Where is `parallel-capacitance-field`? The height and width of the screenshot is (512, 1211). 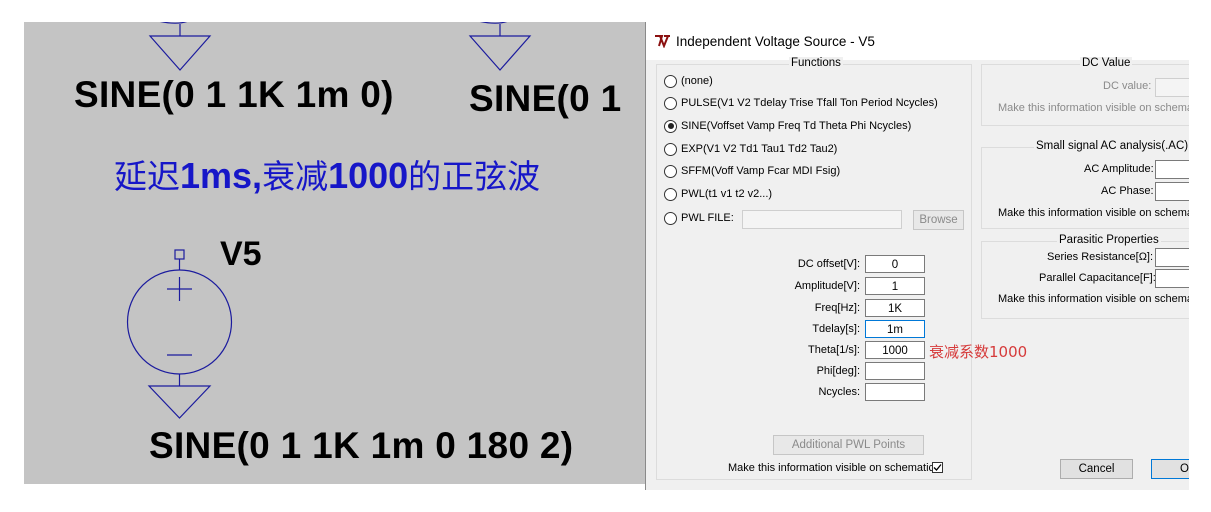 parallel-capacitance-field is located at coordinates (1172, 278).